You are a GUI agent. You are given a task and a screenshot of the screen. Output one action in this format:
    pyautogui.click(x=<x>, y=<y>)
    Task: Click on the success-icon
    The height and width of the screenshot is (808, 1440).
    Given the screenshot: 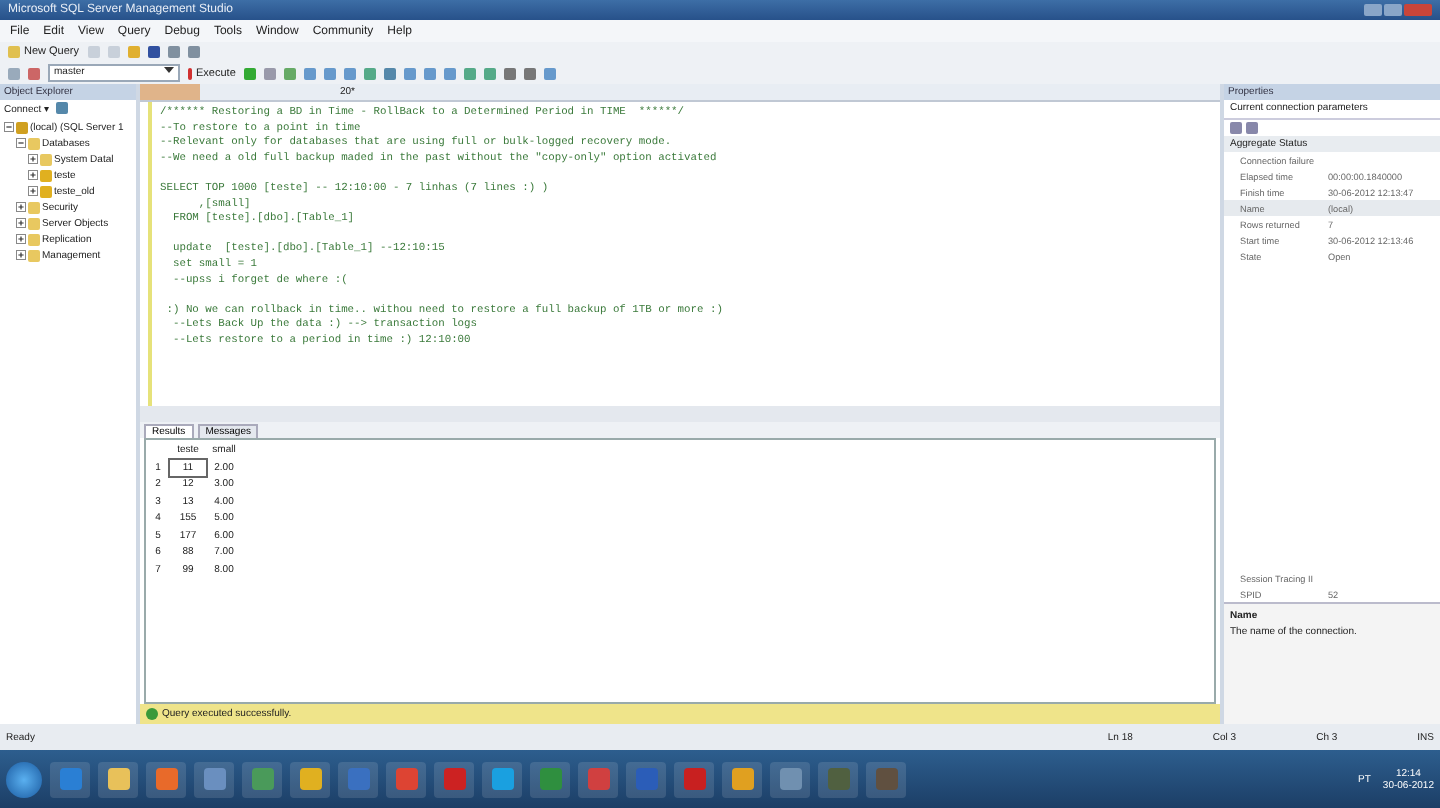 What is the action you would take?
    pyautogui.click(x=152, y=714)
    